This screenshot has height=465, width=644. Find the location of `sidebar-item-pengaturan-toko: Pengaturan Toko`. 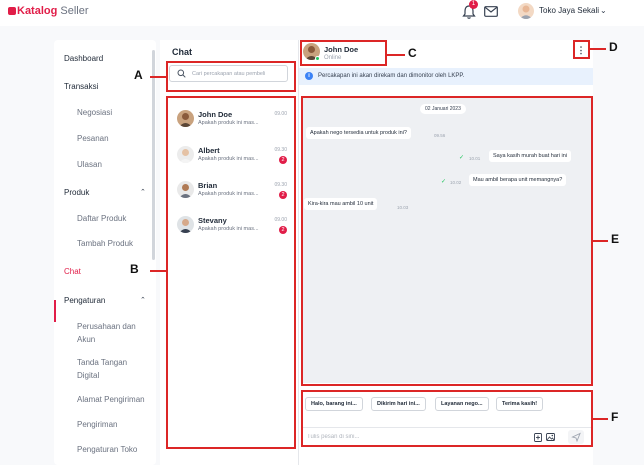

sidebar-item-pengaturan-toko: Pengaturan Toko is located at coordinates (113, 449).